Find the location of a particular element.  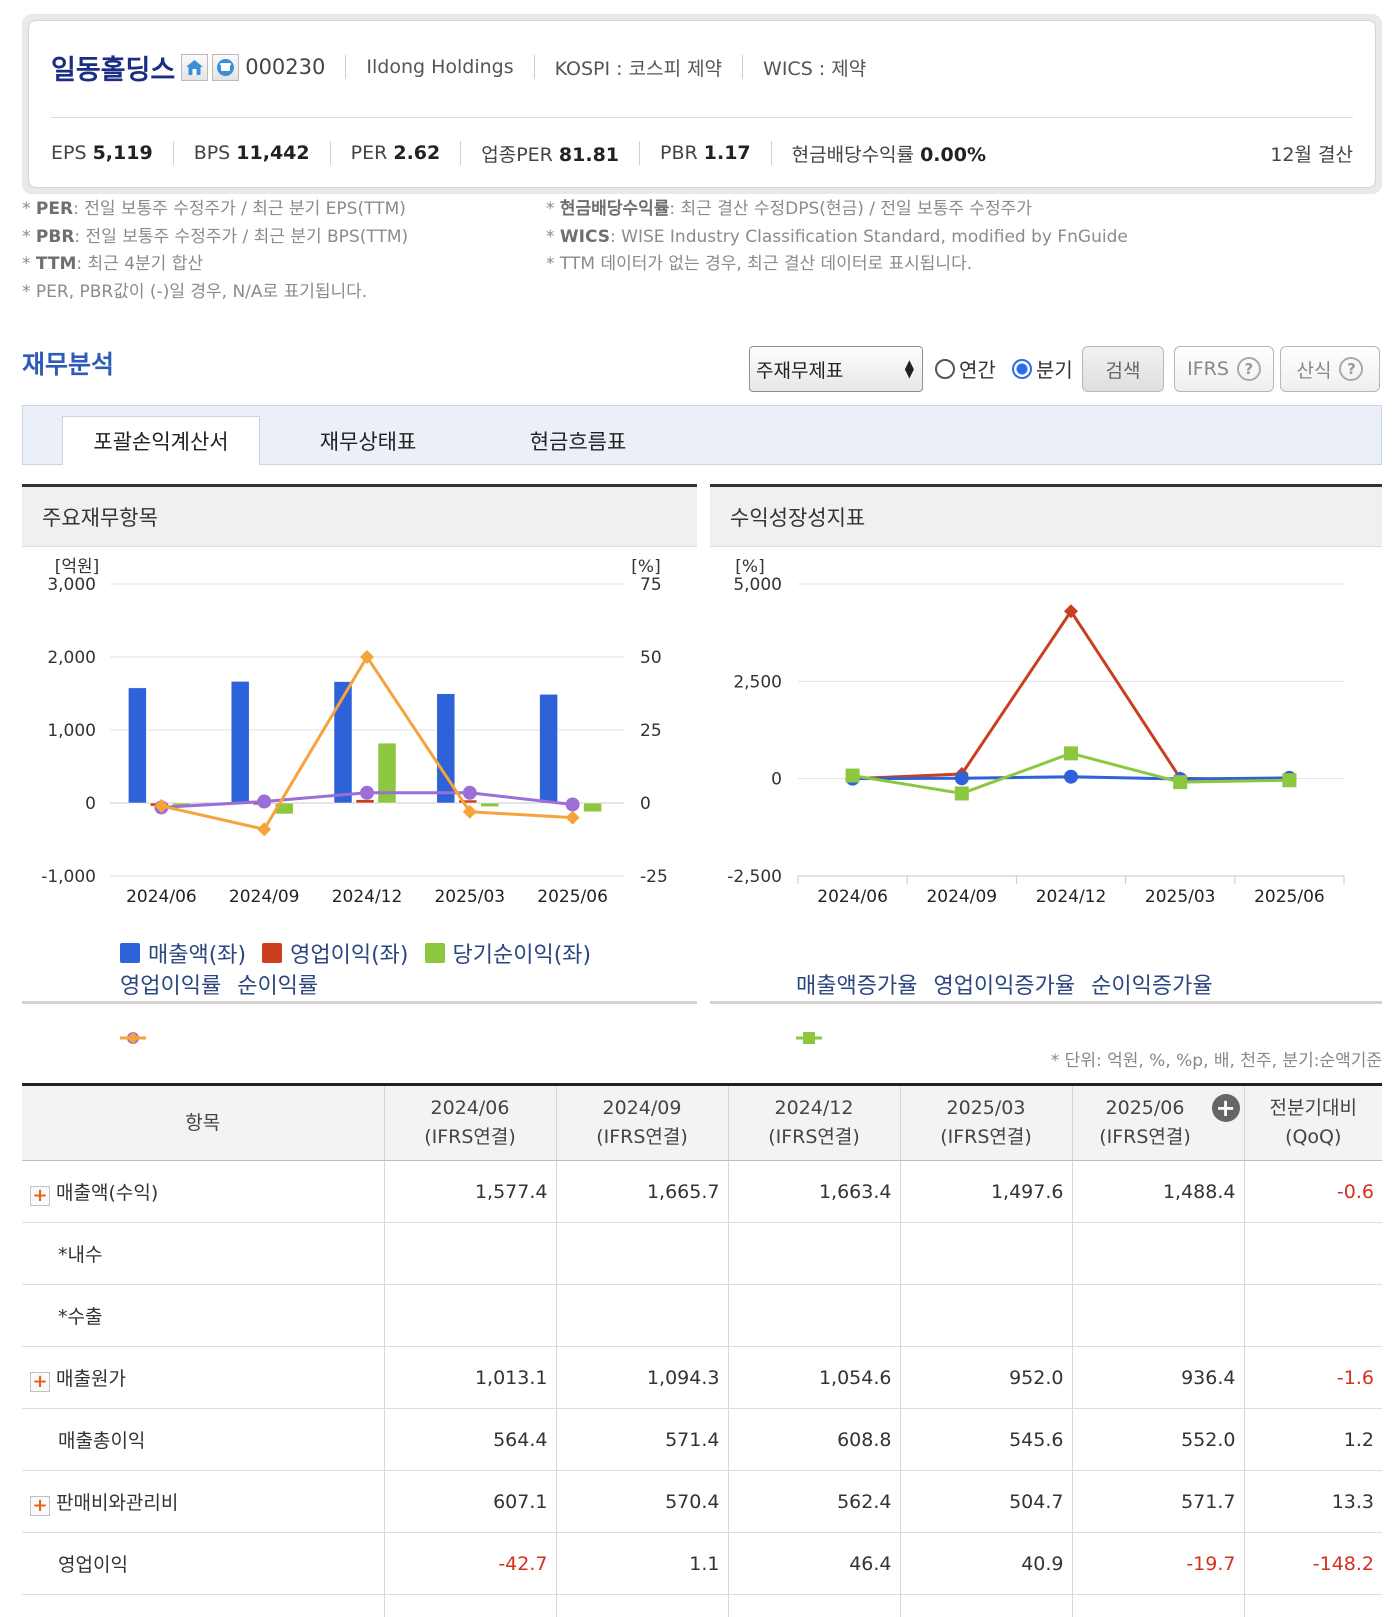

y-axis-unit-left: [억원] is located at coordinates (77, 567).